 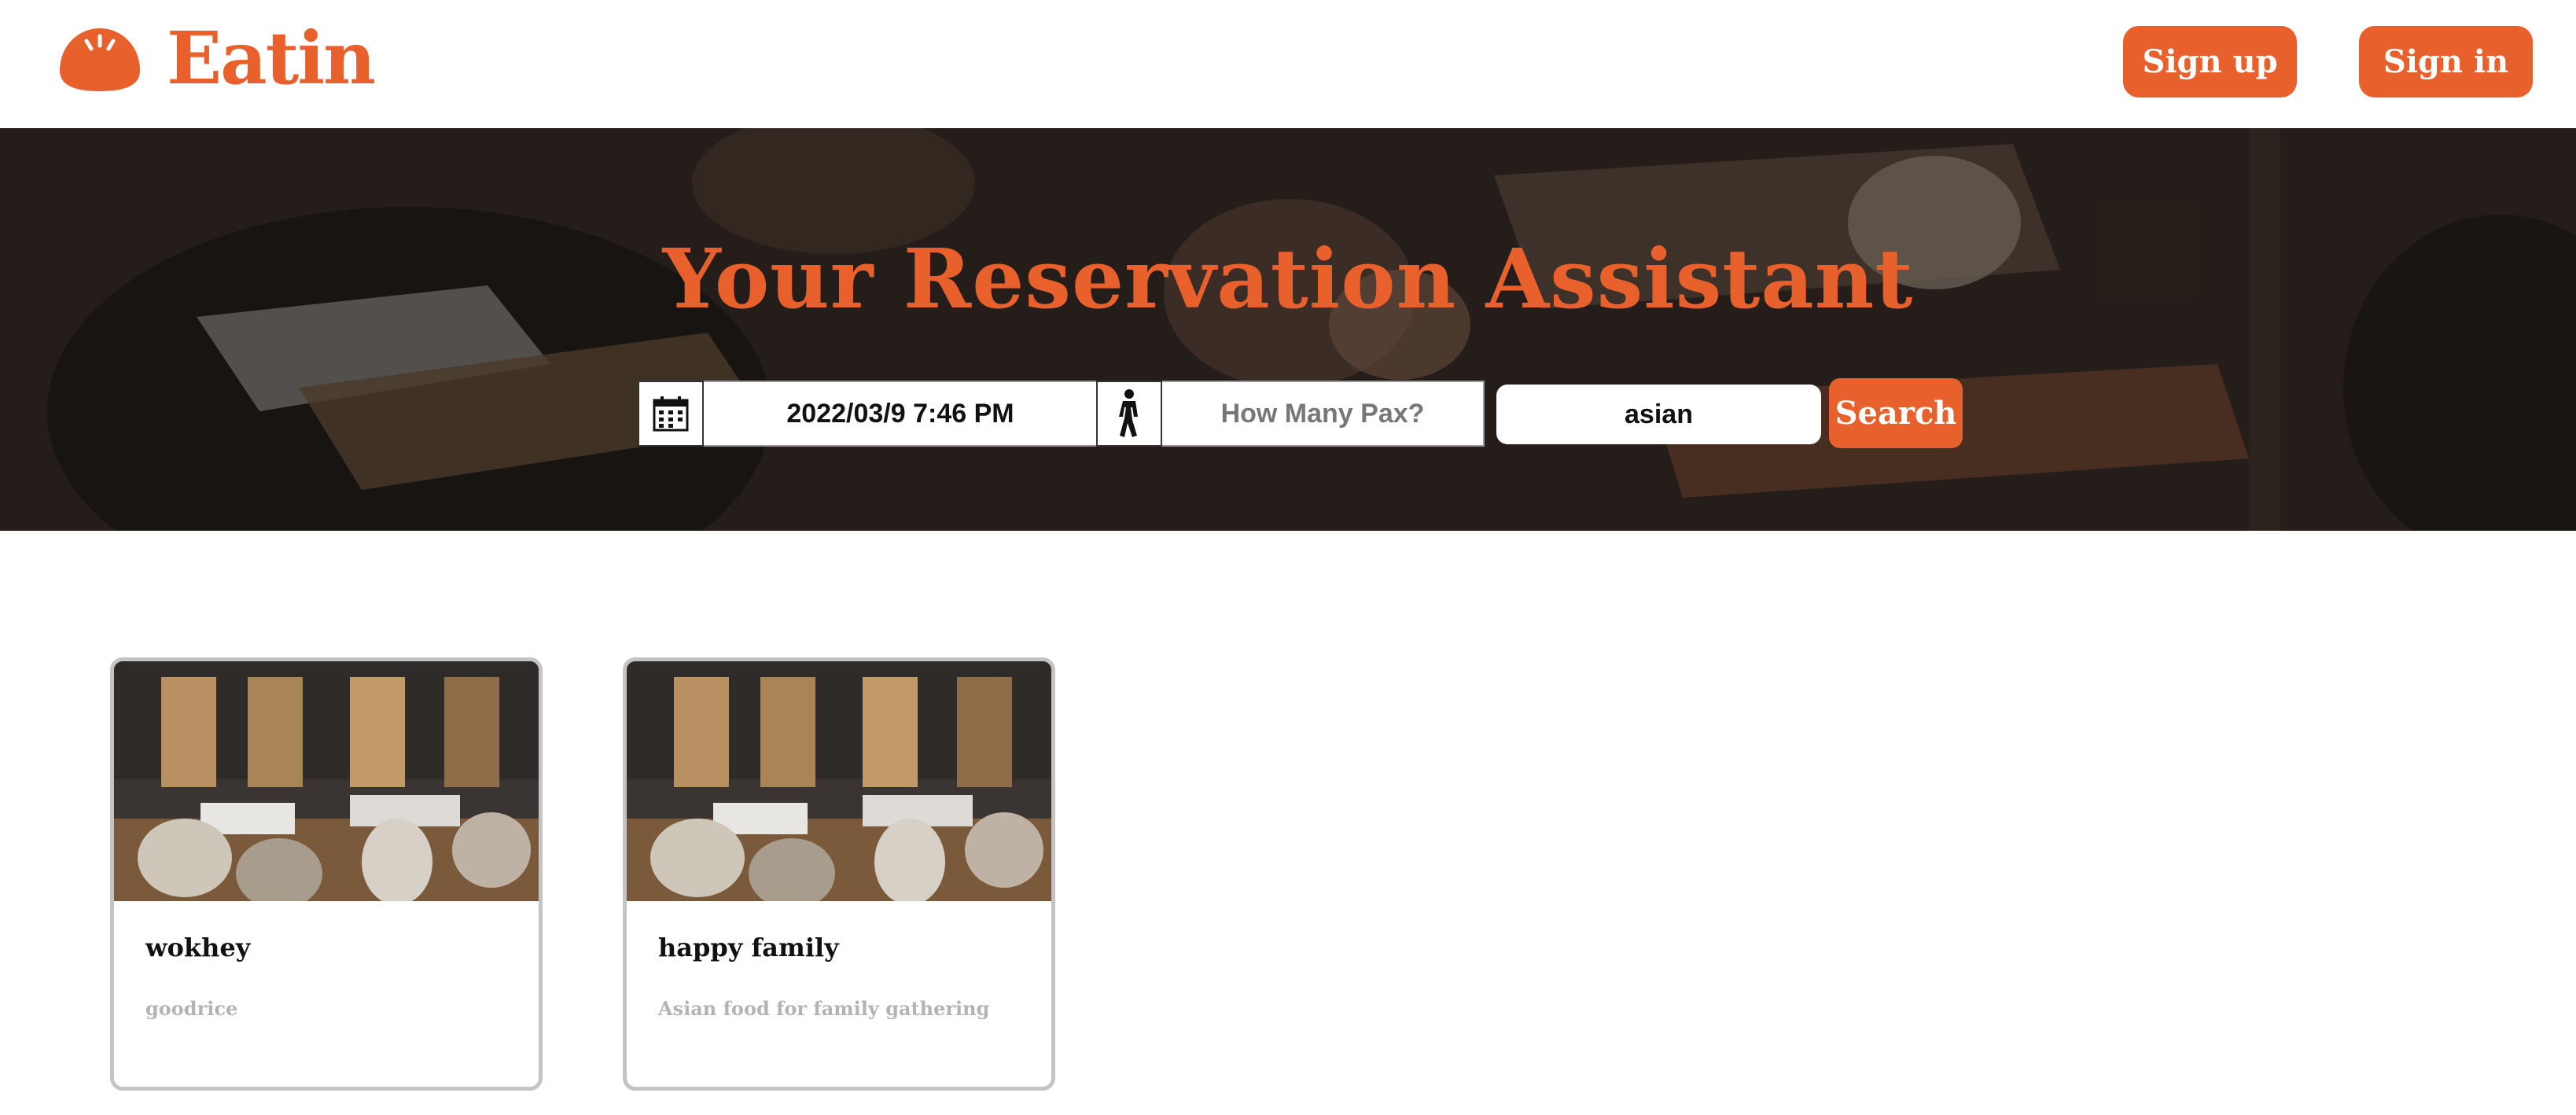 What do you see at coordinates (748, 947) in the screenshot?
I see `restaurant-name: happy family` at bounding box center [748, 947].